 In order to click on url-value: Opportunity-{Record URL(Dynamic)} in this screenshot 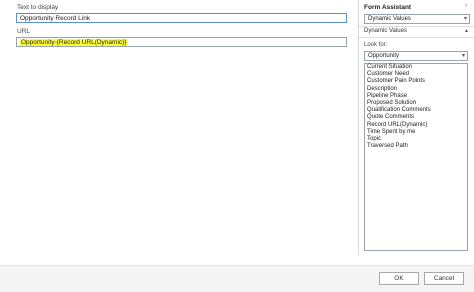, I will do `click(74, 42)`.